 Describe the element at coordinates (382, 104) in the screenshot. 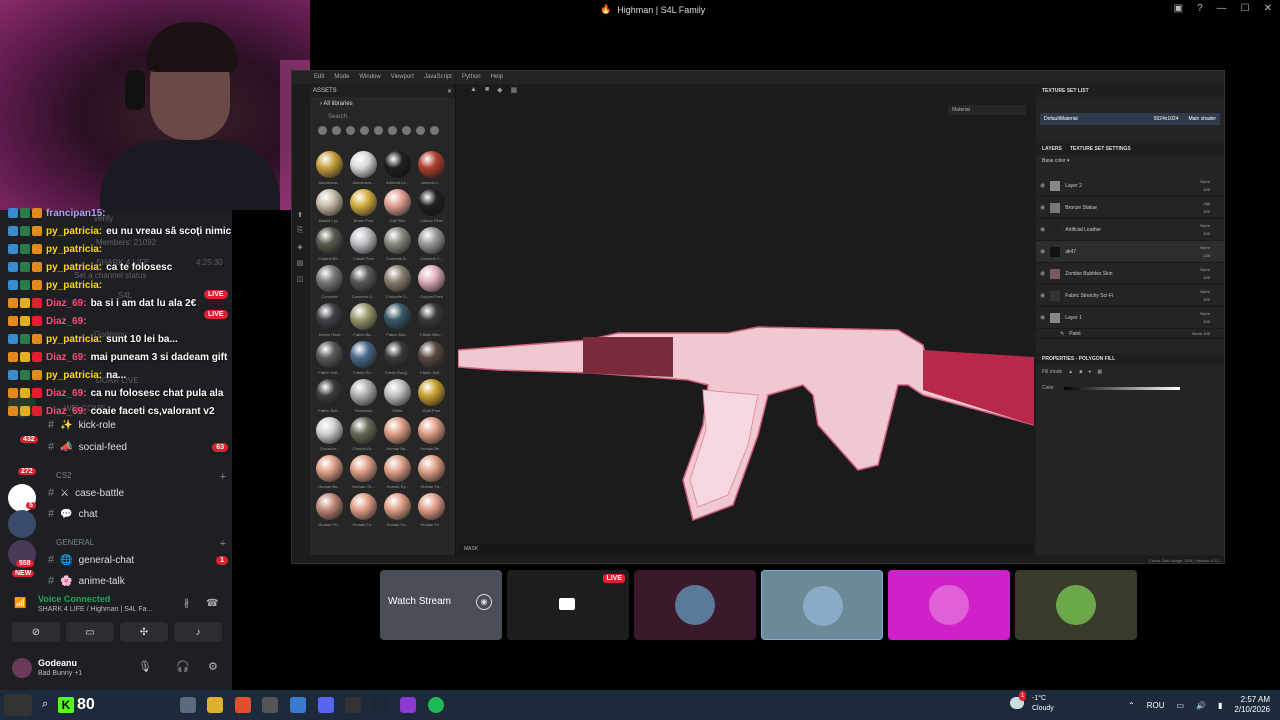

I see `library-selector: › All libraries` at that location.